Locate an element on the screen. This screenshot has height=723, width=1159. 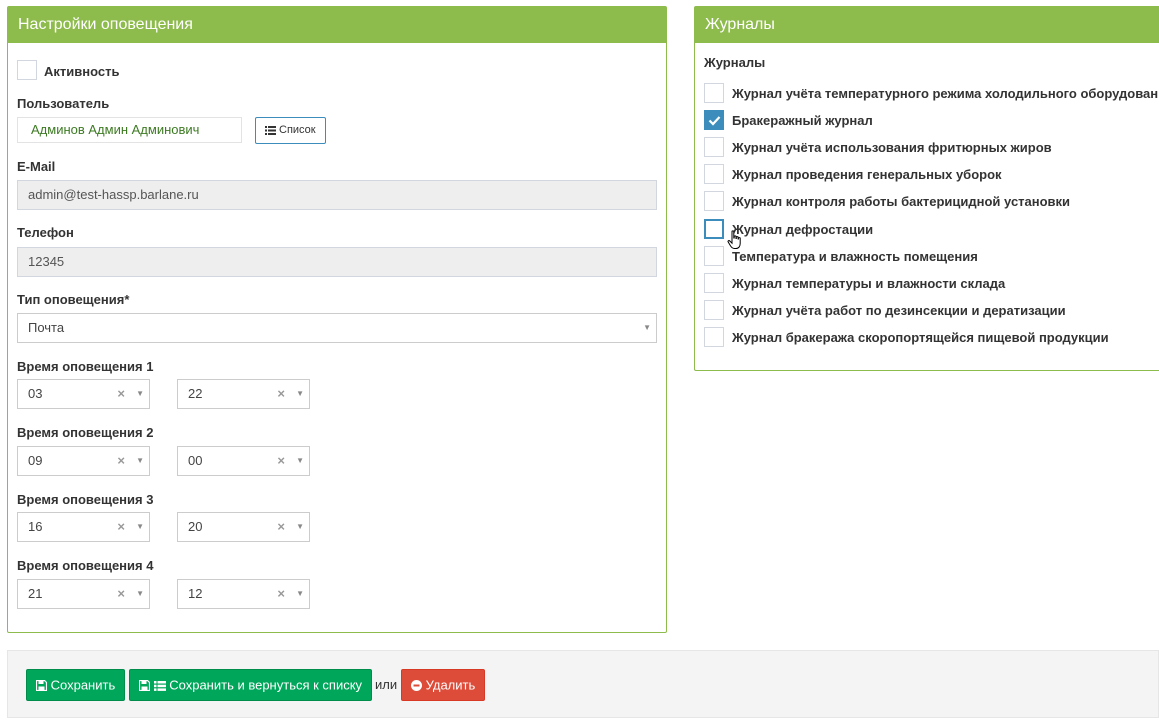
phone-field: 12345 is located at coordinates (337, 262).